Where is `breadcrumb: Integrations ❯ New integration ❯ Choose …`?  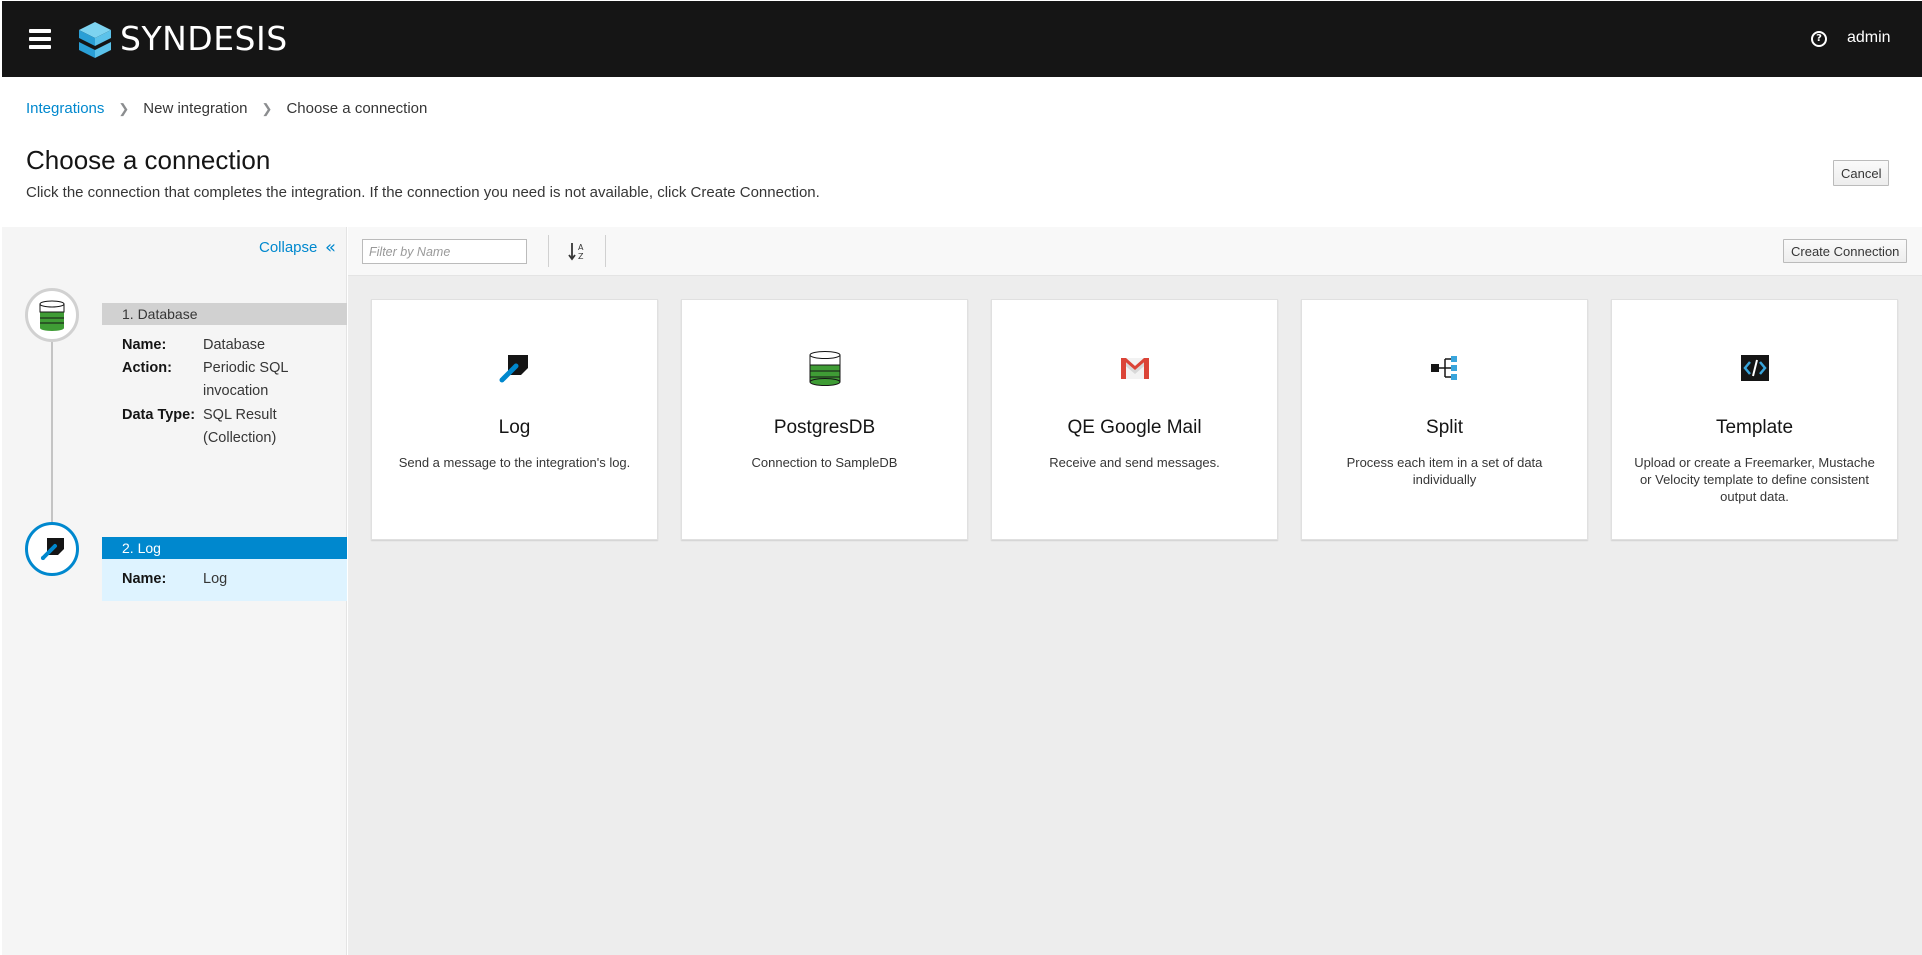 breadcrumb: Integrations ❯ New integration ❯ Choose … is located at coordinates (226, 108).